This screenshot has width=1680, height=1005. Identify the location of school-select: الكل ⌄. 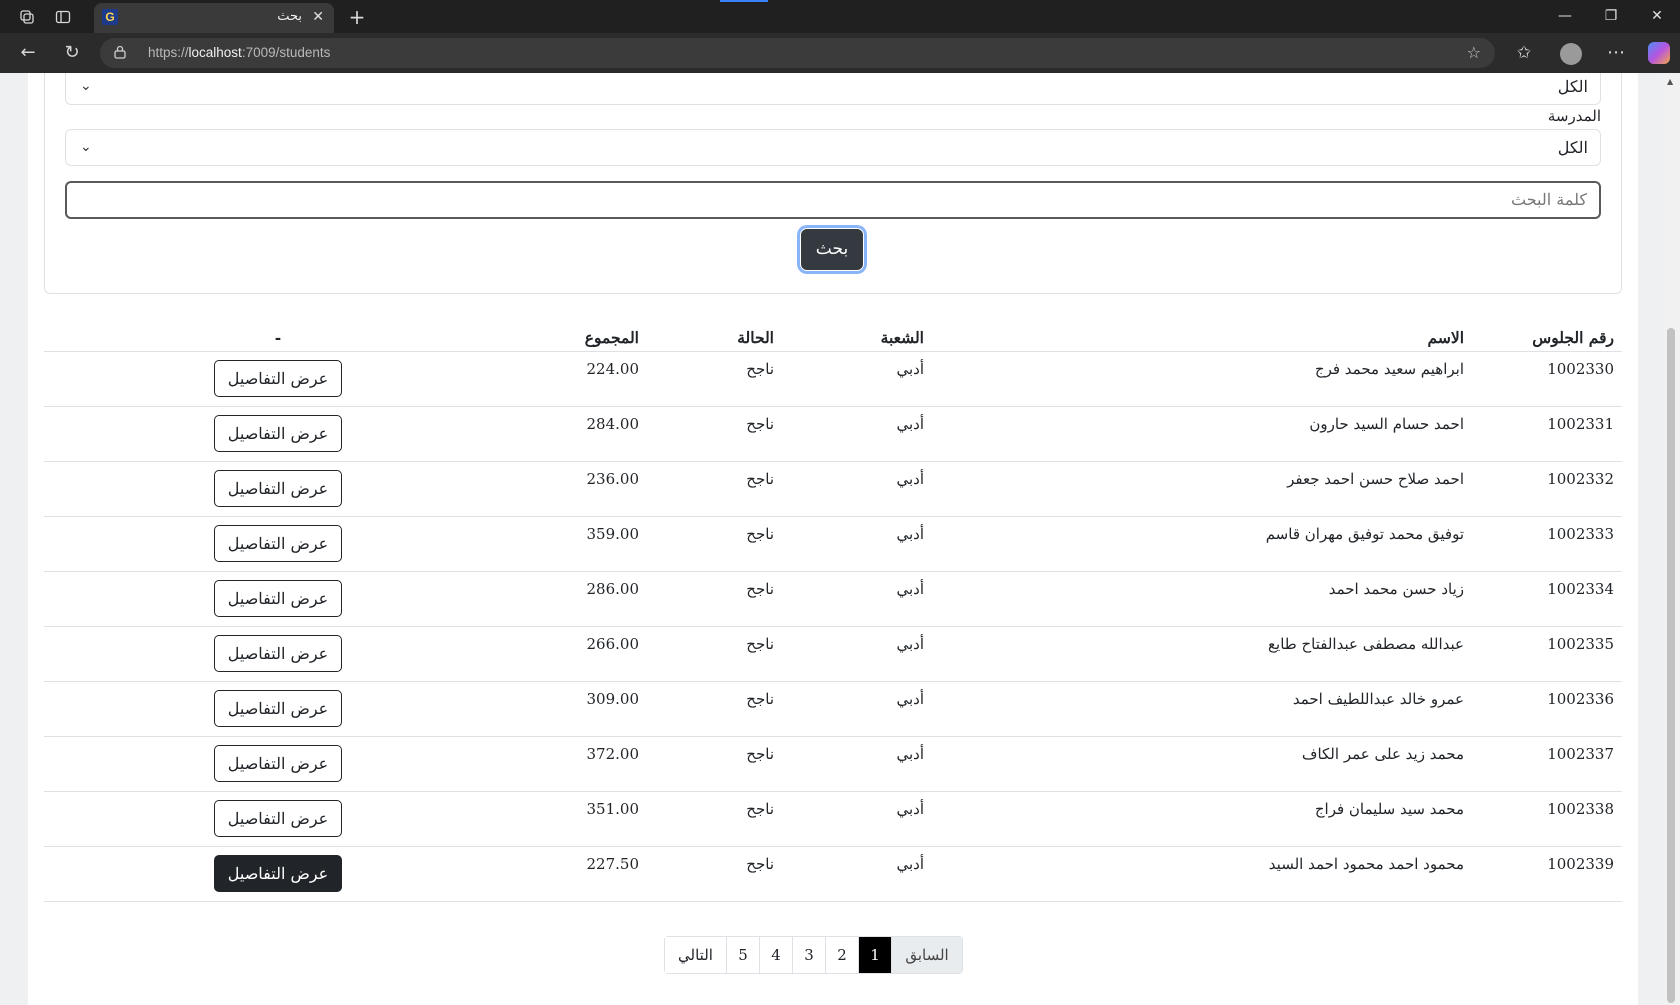
(833, 147).